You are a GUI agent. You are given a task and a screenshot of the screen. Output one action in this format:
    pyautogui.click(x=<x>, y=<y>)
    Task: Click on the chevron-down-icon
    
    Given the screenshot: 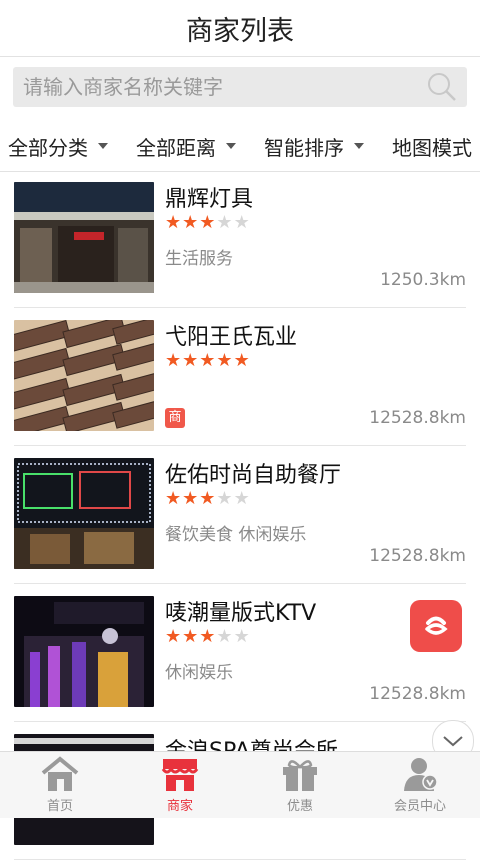 What is the action you would take?
    pyautogui.click(x=453, y=741)
    